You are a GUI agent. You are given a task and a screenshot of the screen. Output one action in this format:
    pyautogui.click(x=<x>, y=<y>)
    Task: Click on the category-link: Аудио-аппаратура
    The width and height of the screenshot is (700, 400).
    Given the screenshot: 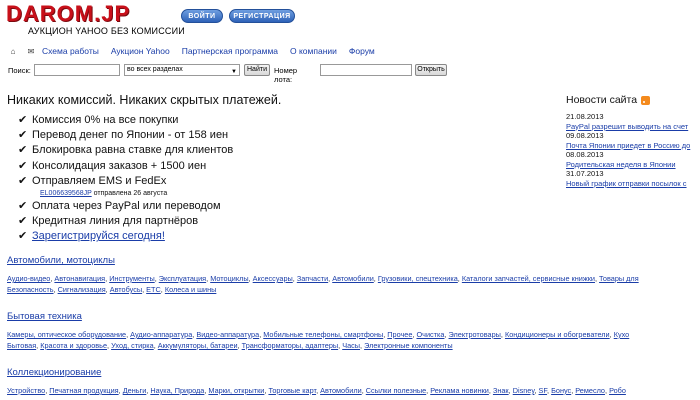 What is the action you would take?
    pyautogui.click(x=161, y=334)
    